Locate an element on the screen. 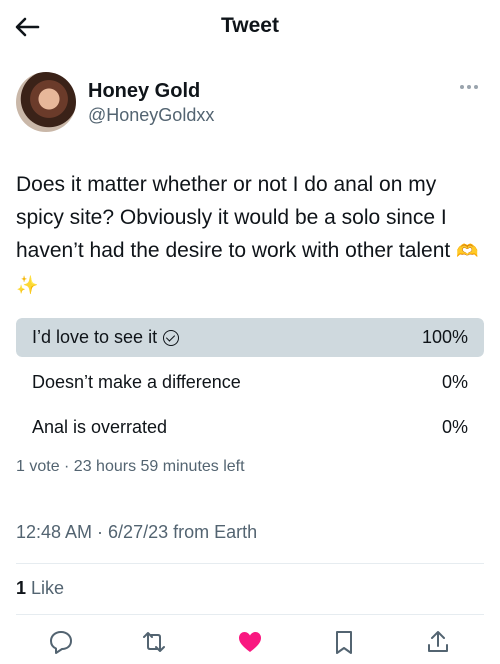  author-name: Honey Gold is located at coordinates (144, 91).